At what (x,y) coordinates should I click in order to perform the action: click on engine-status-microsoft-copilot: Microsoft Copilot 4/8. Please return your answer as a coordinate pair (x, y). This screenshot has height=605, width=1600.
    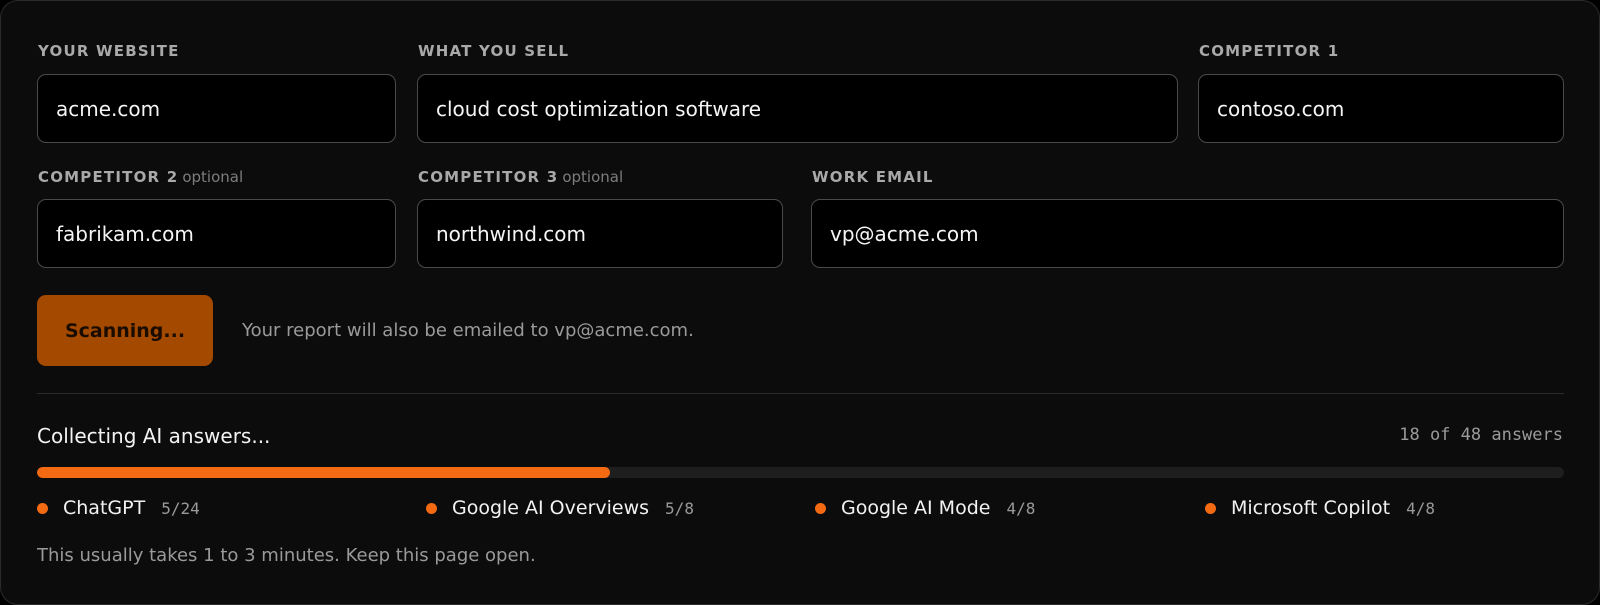
    Looking at the image, I should click on (1320, 508).